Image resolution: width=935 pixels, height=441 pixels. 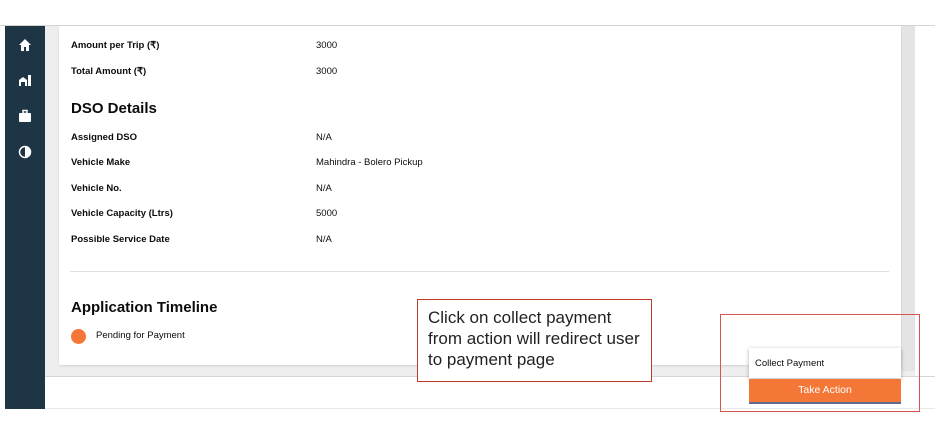 What do you see at coordinates (101, 162) in the screenshot?
I see `vehicle-make-label: Vehicle Make` at bounding box center [101, 162].